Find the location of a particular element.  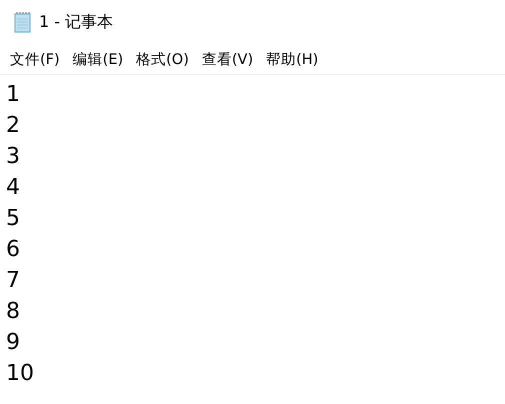

text-line: 6 is located at coordinates (13, 250).